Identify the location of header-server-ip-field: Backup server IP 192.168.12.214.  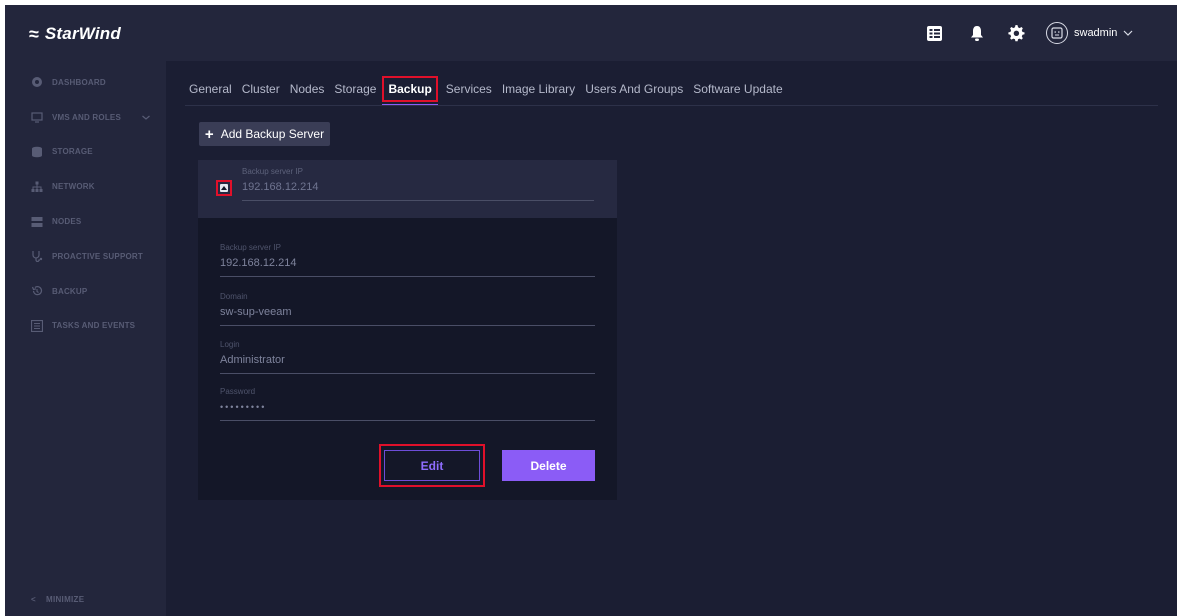
(418, 184).